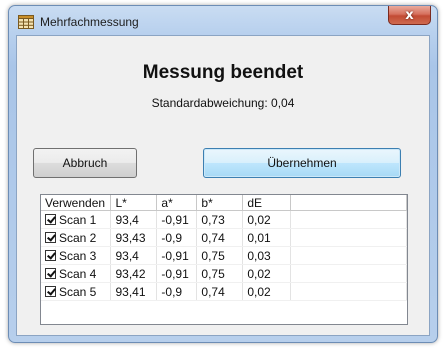 Image resolution: width=446 pixels, height=348 pixels. What do you see at coordinates (223, 72) in the screenshot?
I see `status-heading: Messung beendet` at bounding box center [223, 72].